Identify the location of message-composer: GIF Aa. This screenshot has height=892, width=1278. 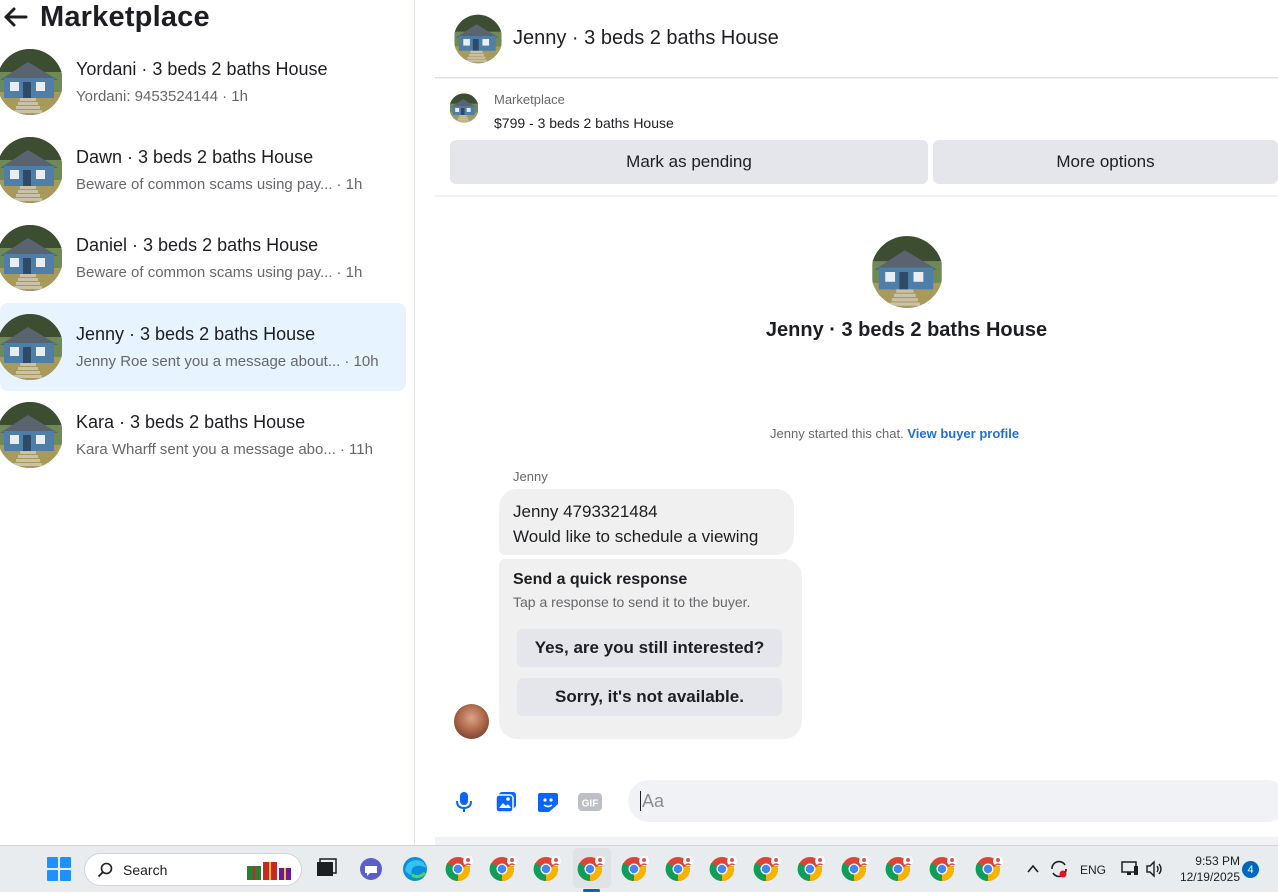
(856, 802).